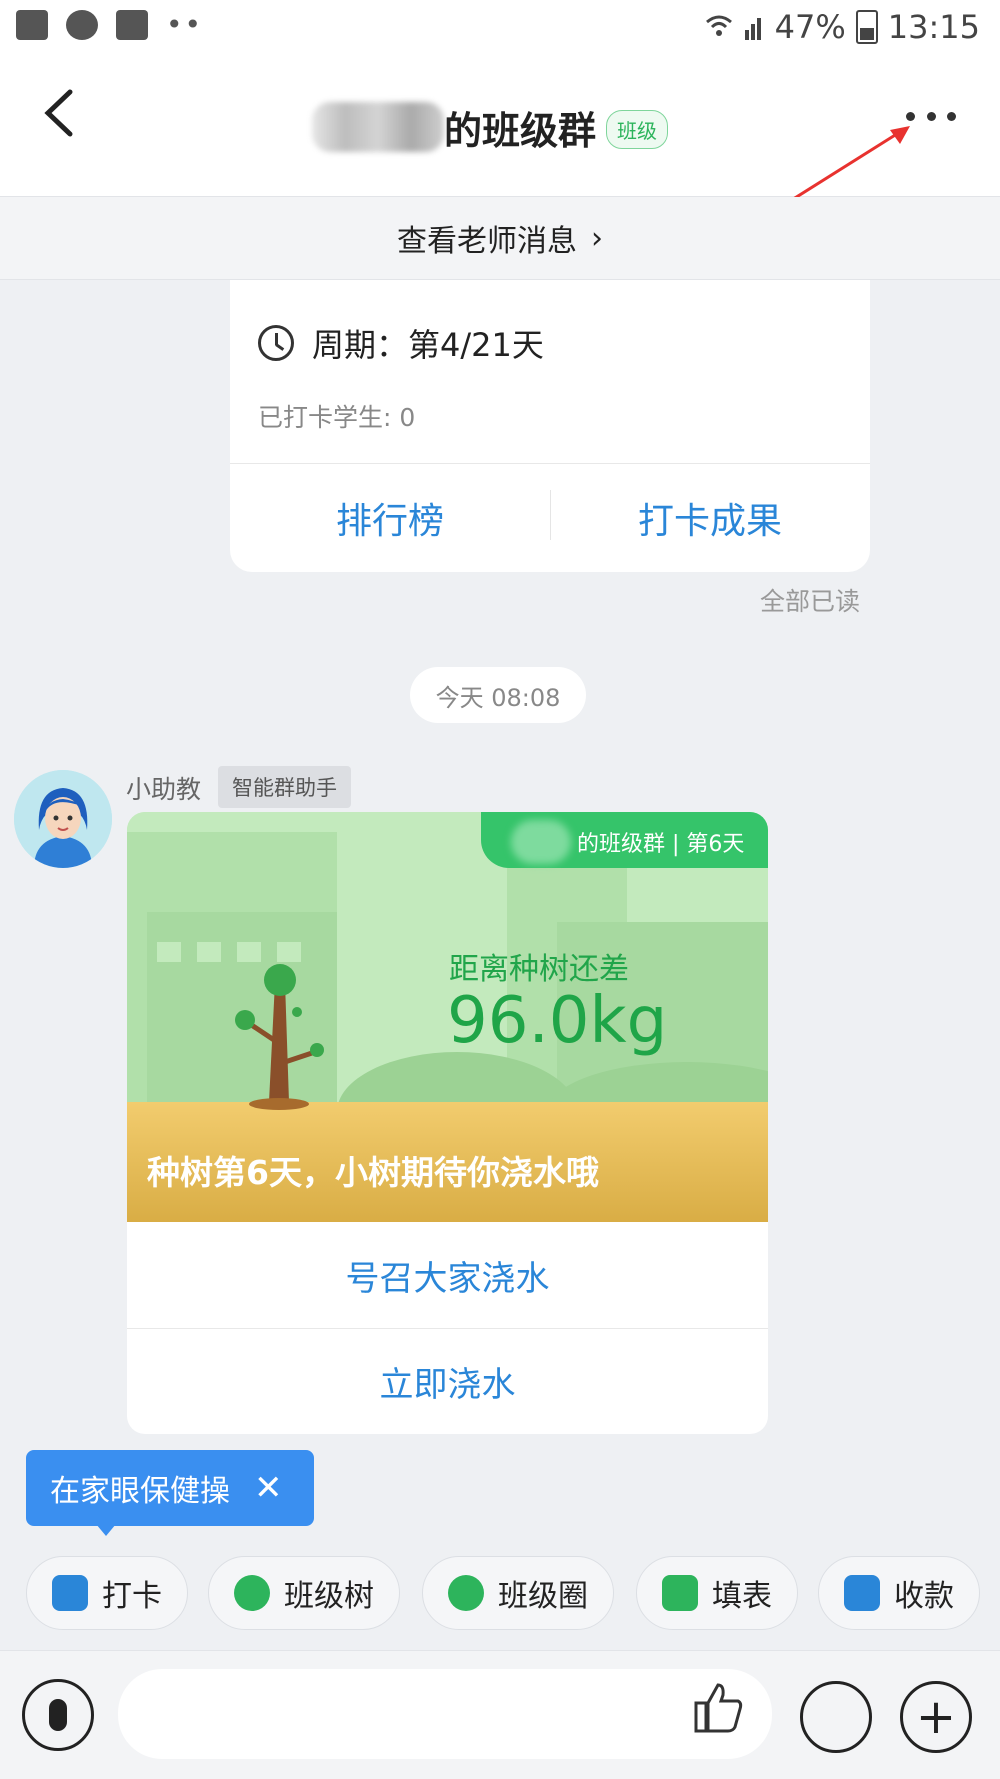  What do you see at coordinates (543, 1596) in the screenshot?
I see `quick-action-label: 班级圈` at bounding box center [543, 1596].